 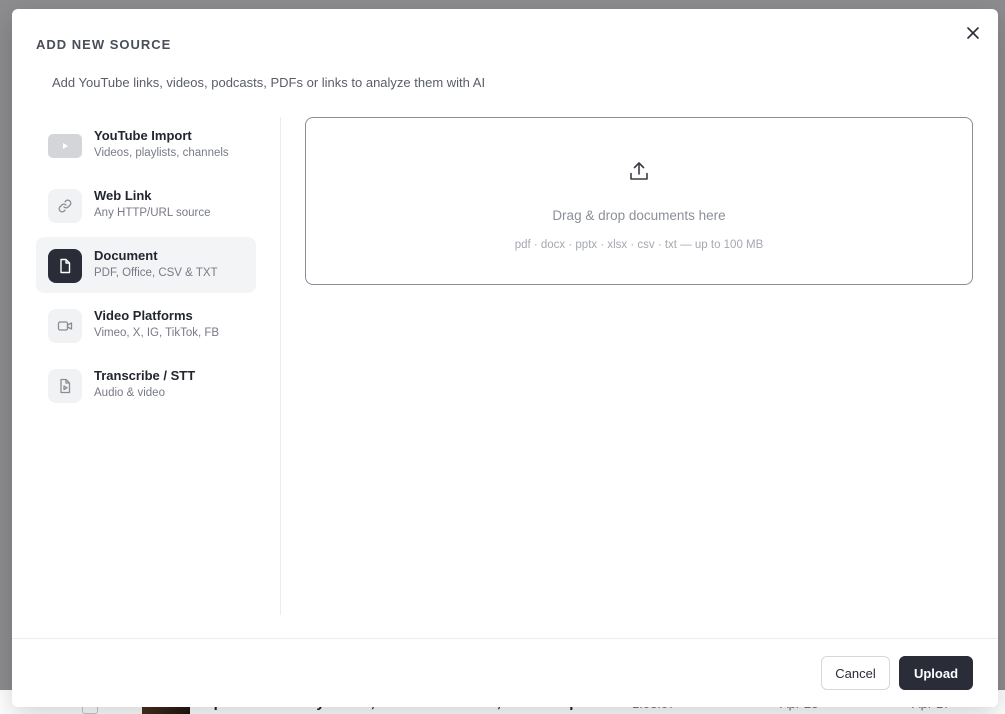 What do you see at coordinates (156, 273) in the screenshot?
I see `sidebar-item-desc: PDF, Office, CSV & TXT` at bounding box center [156, 273].